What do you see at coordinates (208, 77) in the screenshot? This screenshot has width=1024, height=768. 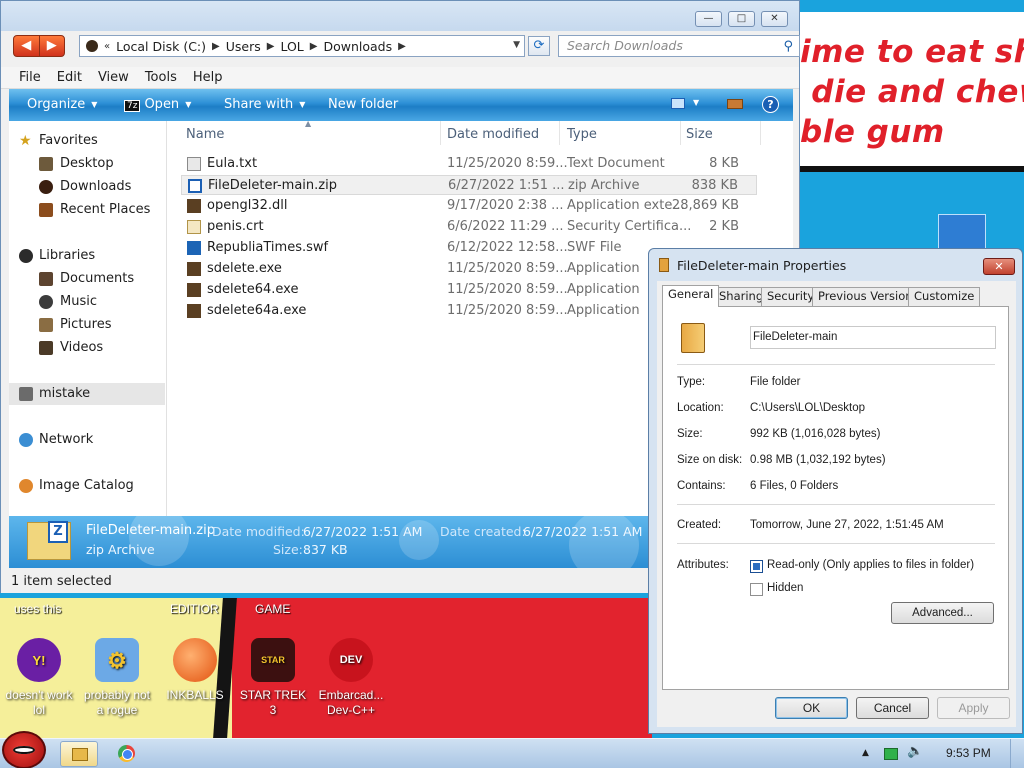 I see `menu-help: Help` at bounding box center [208, 77].